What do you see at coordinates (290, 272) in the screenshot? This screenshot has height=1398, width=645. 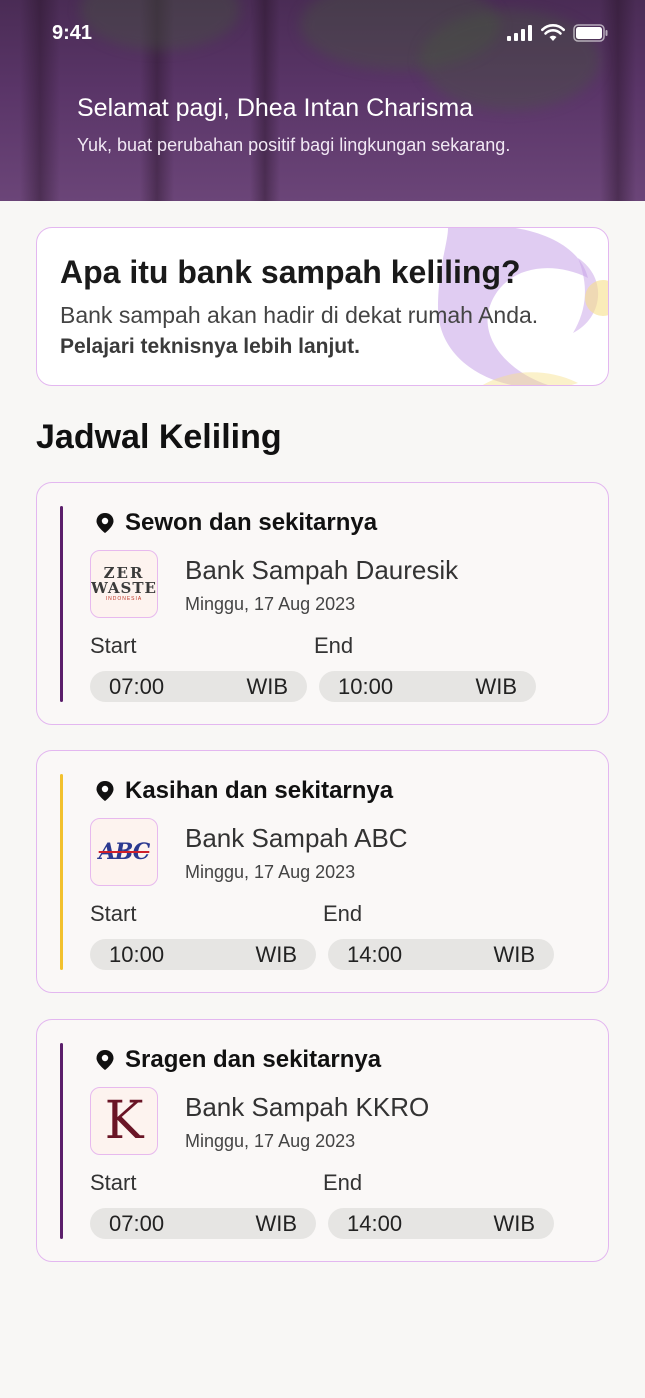 I see `info-title: Apa itu bank sampah keliling?` at bounding box center [290, 272].